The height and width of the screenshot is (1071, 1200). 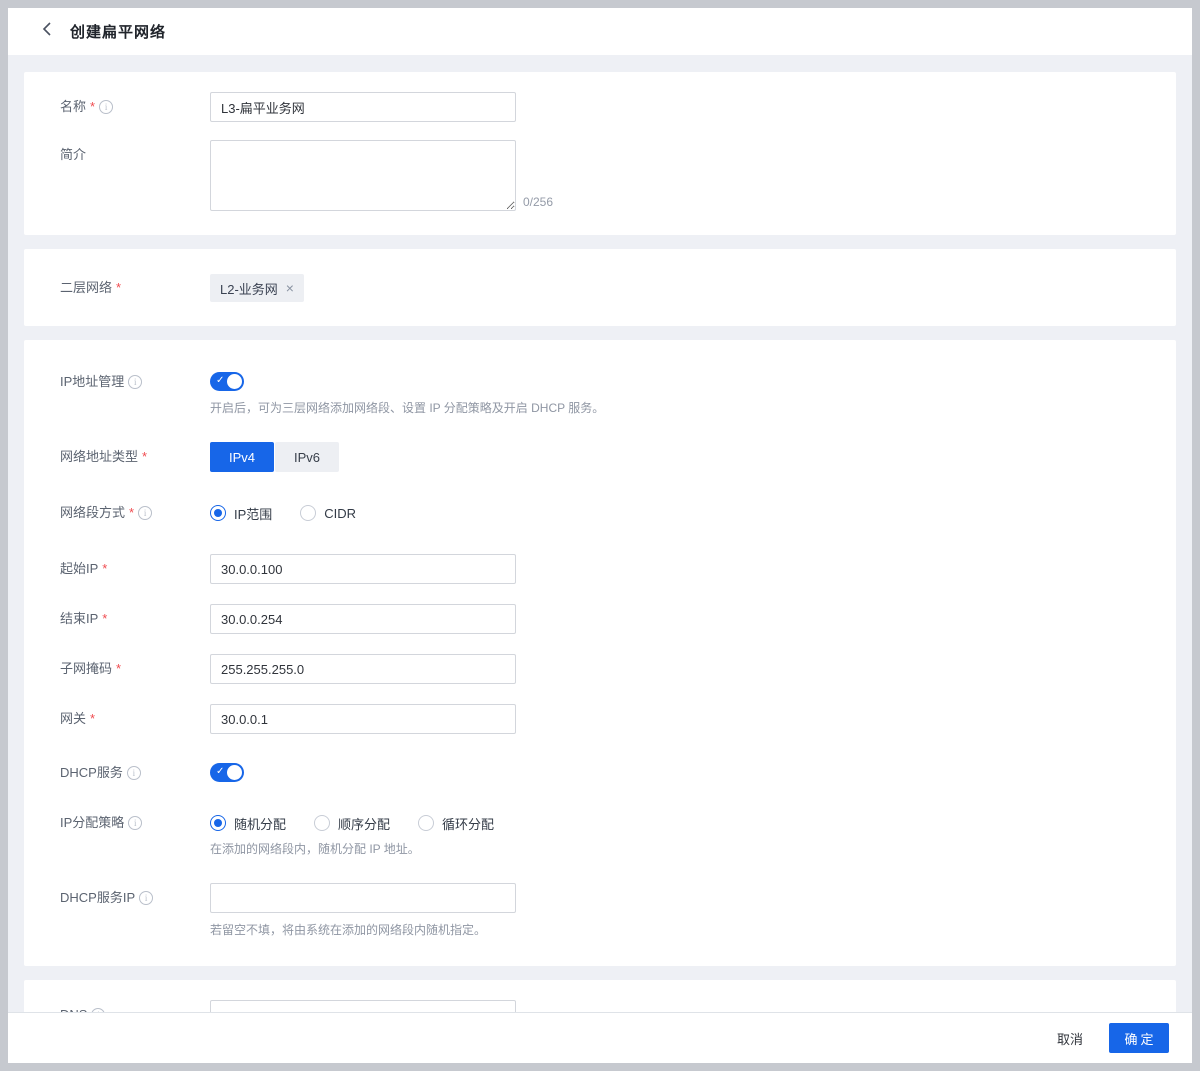 I want to click on description-textarea, so click(x=363, y=175).